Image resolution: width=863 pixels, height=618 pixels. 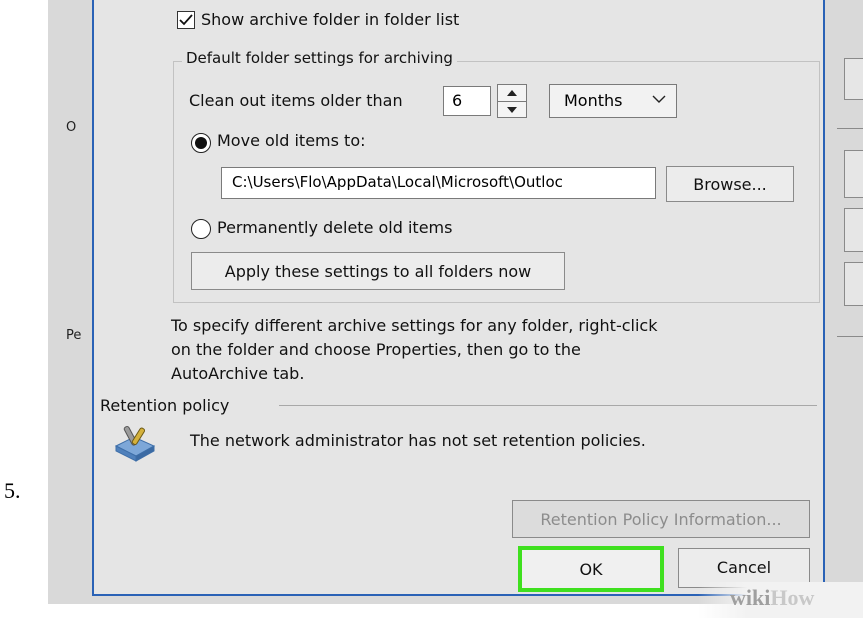 I want to click on delete-old-items-radio, so click(x=201, y=229).